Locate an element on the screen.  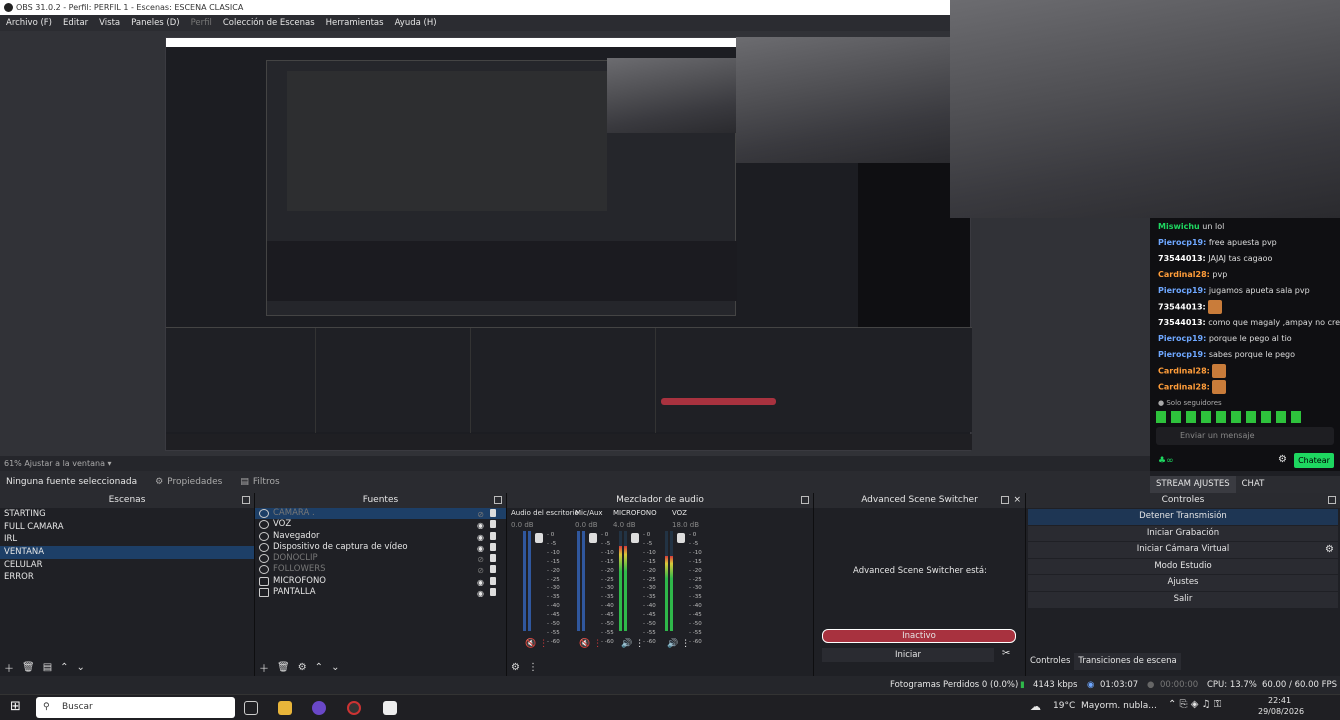
properties-button: ⚙ Propiedades is located at coordinates (188, 482).